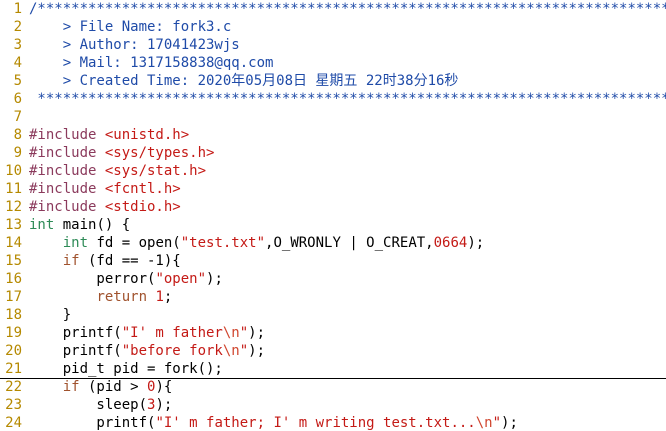 The image size is (666, 431). Describe the element at coordinates (223, 243) in the screenshot. I see `code-token: "test.txt"` at that location.